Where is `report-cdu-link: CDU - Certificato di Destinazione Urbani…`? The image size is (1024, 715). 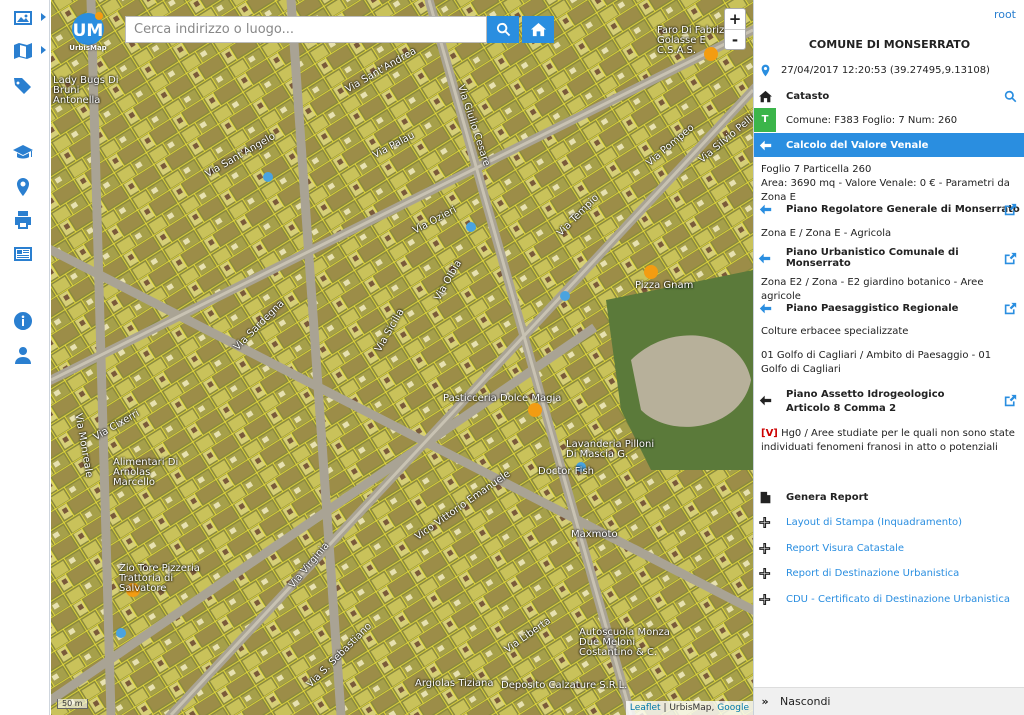 report-cdu-link: CDU - Certificato di Destinazione Urbani… is located at coordinates (893, 599).